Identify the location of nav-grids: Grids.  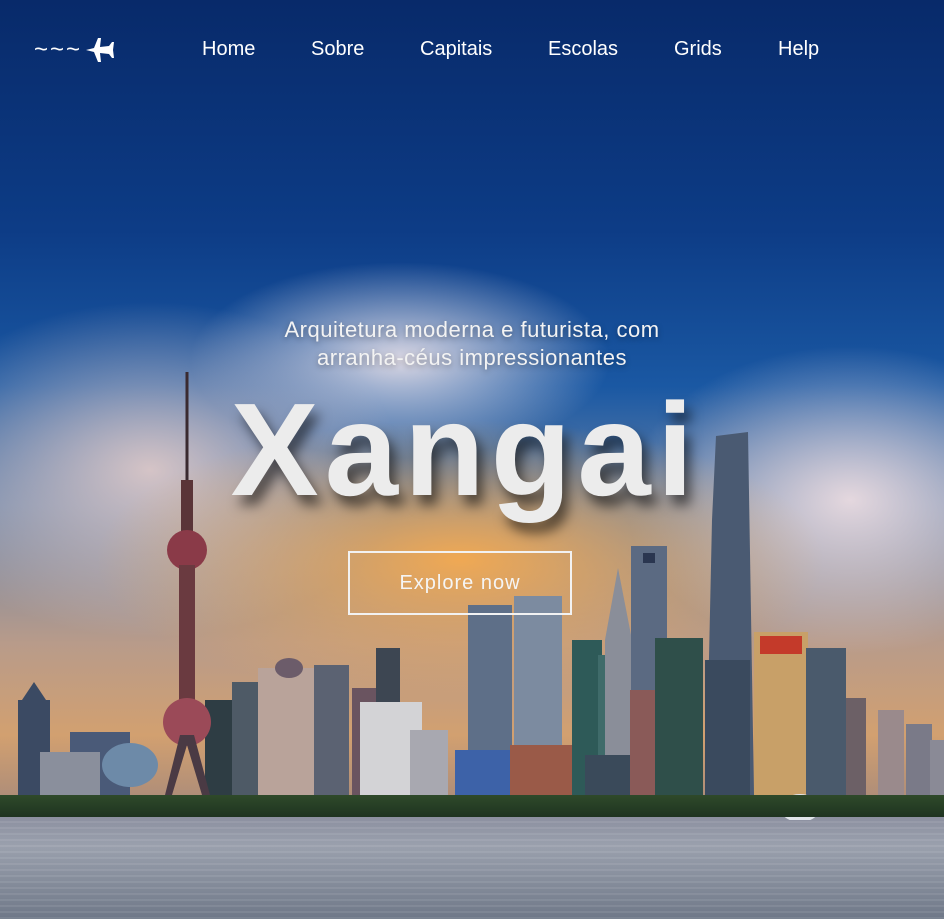
(698, 49).